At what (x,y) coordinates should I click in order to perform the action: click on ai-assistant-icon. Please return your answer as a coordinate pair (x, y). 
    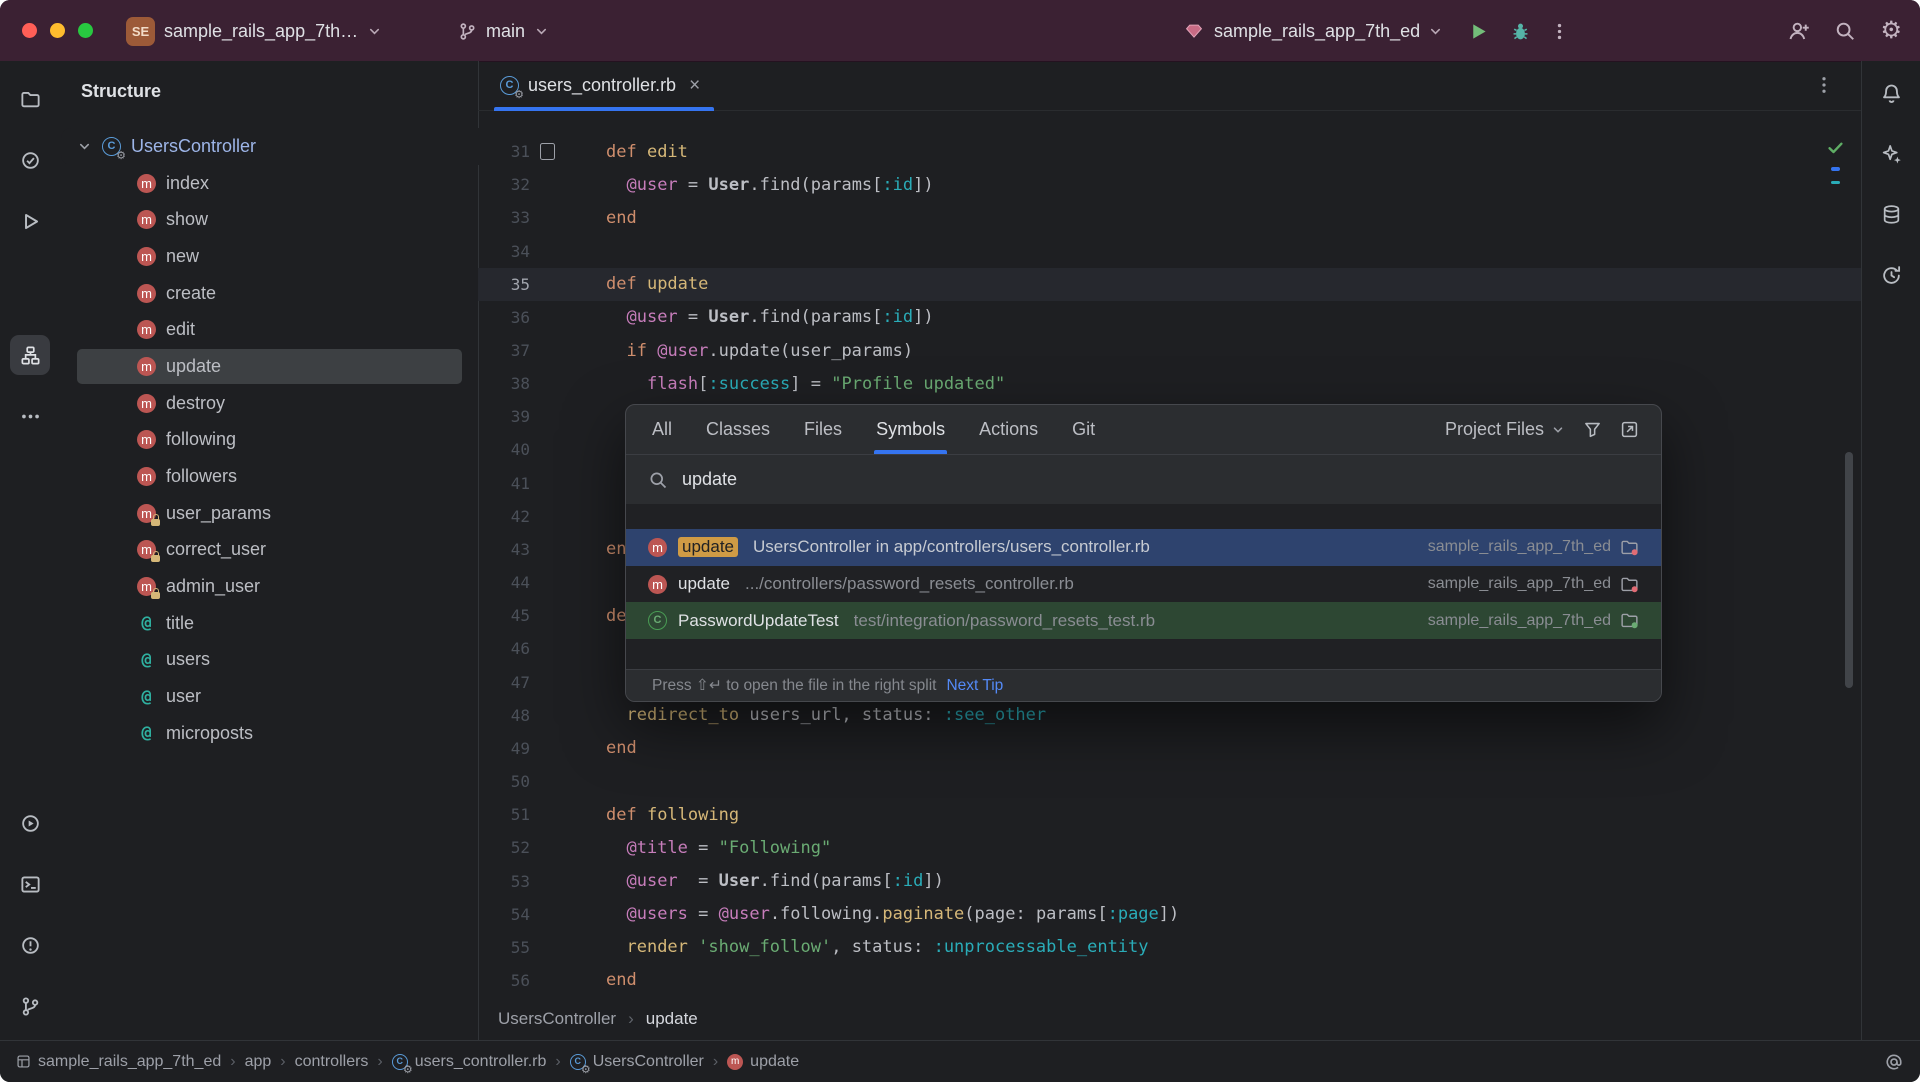
    Looking at the image, I should click on (1891, 153).